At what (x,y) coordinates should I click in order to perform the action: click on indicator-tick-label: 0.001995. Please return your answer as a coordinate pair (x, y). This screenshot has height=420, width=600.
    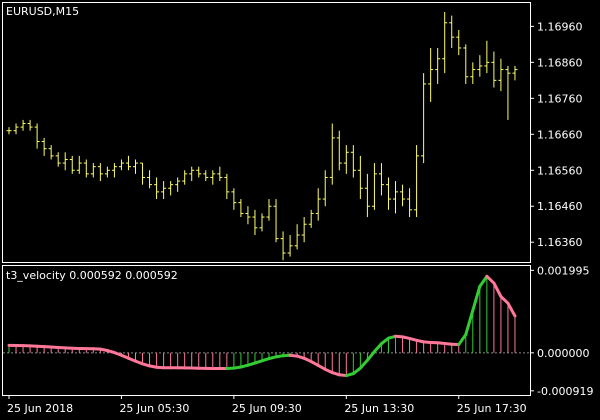
    Looking at the image, I should click on (563, 270).